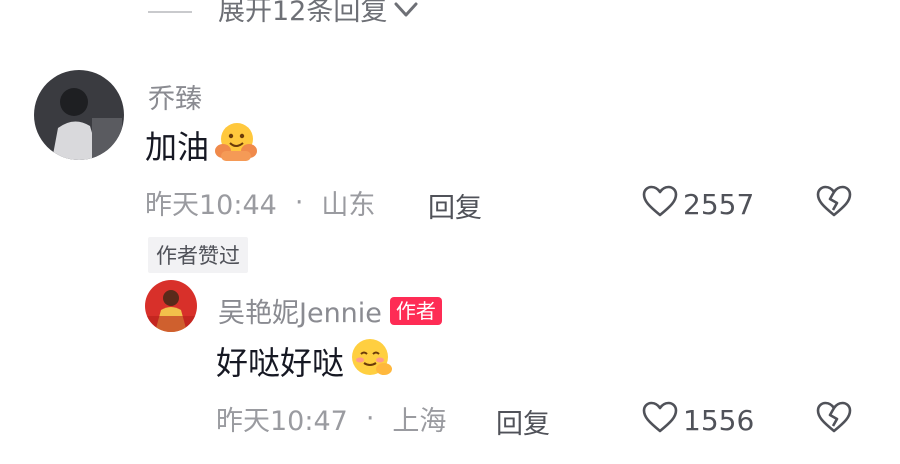 The image size is (900, 464). I want to click on comment-text: 加油, so click(177, 147).